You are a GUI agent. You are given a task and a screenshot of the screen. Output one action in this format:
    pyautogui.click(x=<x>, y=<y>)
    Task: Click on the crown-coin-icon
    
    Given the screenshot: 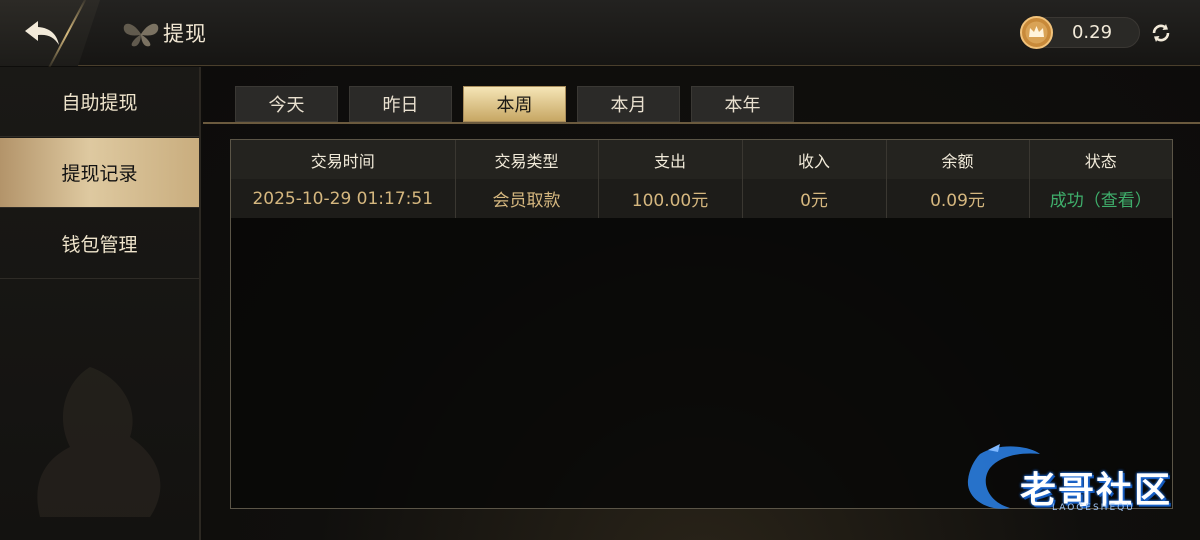 What is the action you would take?
    pyautogui.click(x=1036, y=32)
    